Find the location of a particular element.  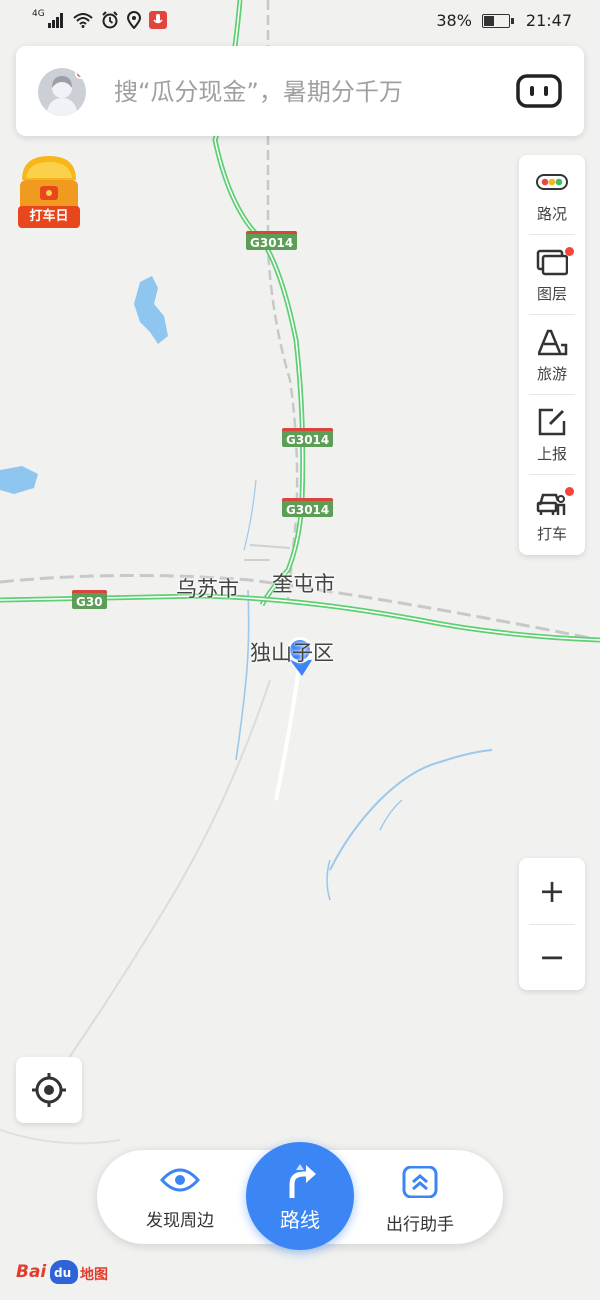

taxi-icon is located at coordinates (551, 504).